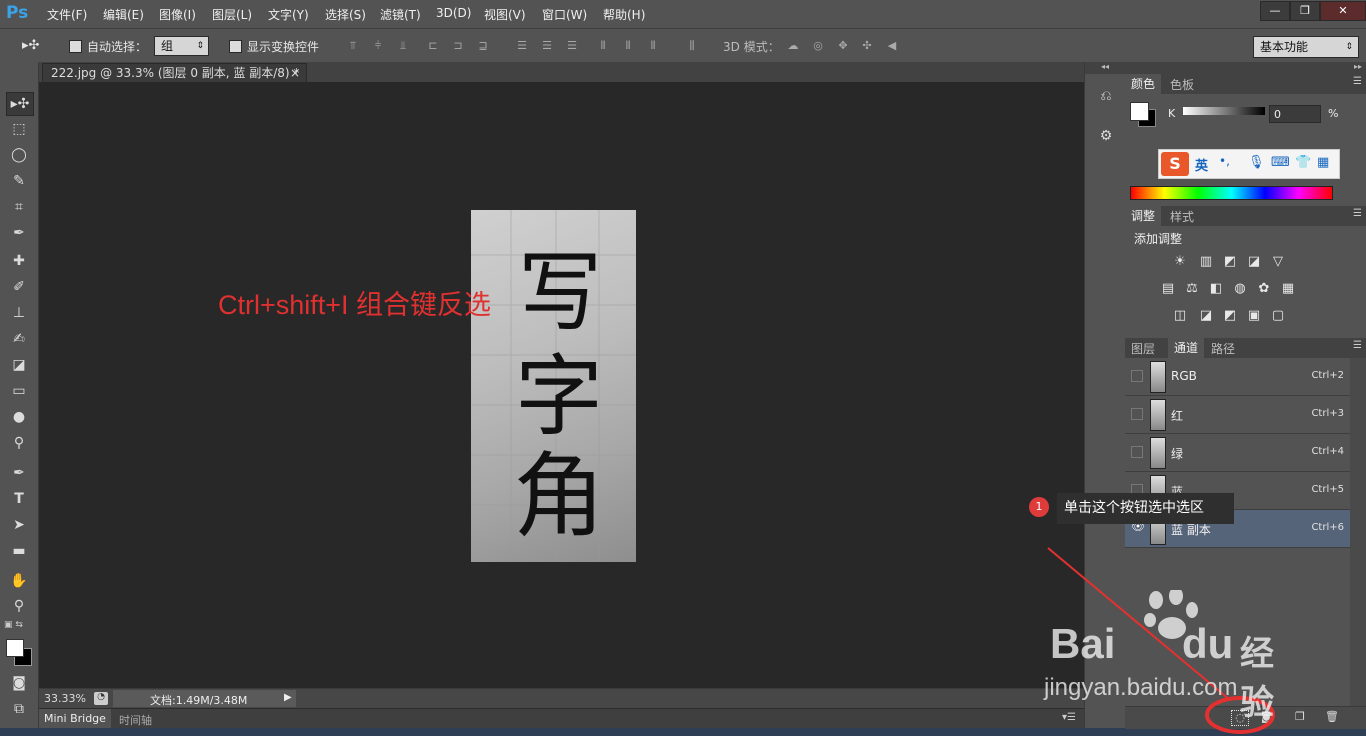 Image resolution: width=1366 pixels, height=736 pixels. What do you see at coordinates (400, 14) in the screenshot?
I see `menu-filter: 滤镜(T)` at bounding box center [400, 14].